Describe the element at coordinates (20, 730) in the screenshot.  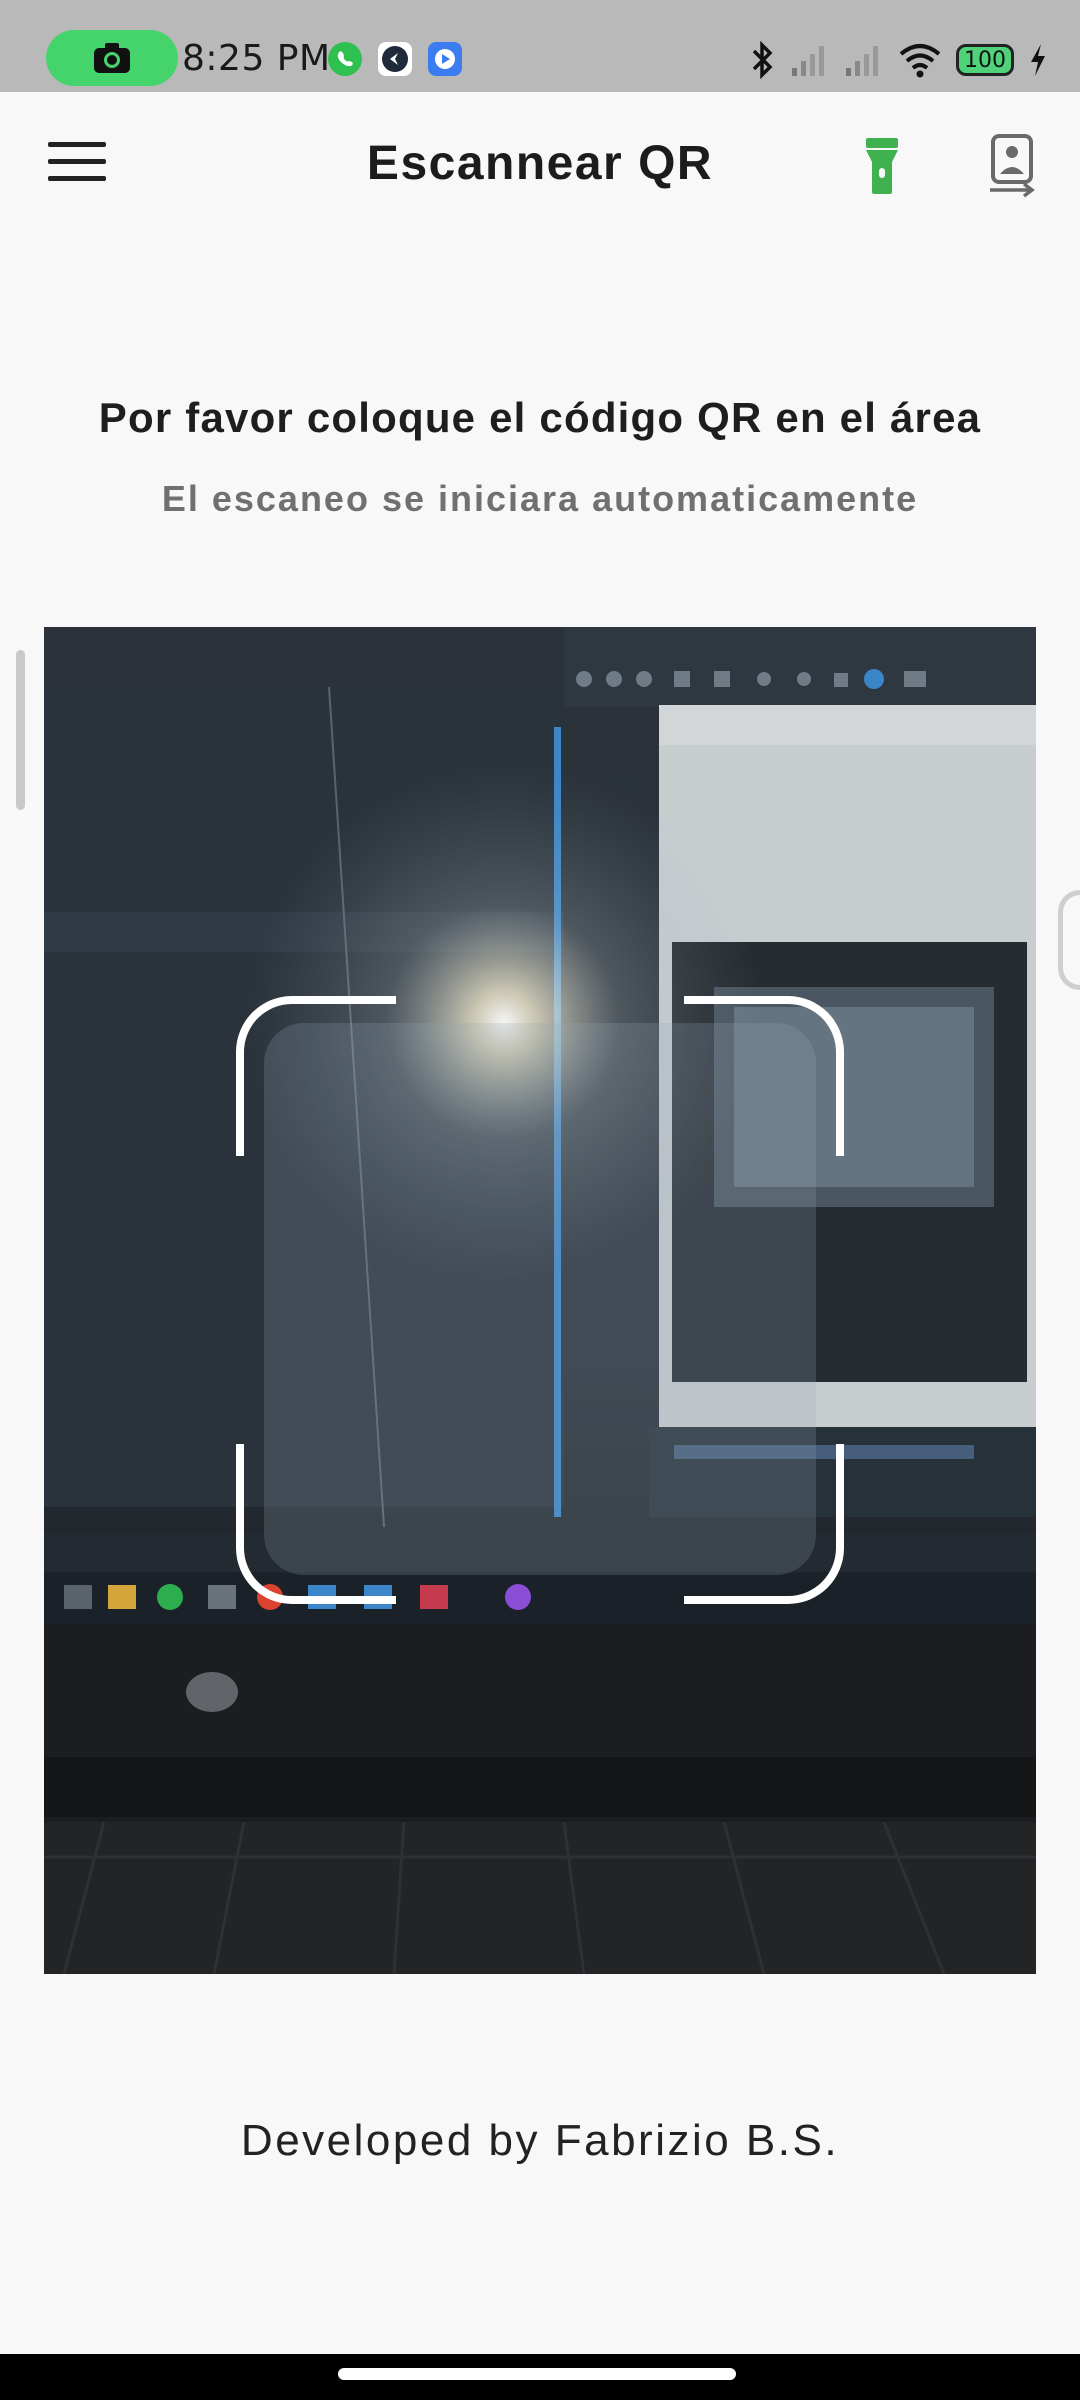
I see `edge-scroll-handle` at that location.